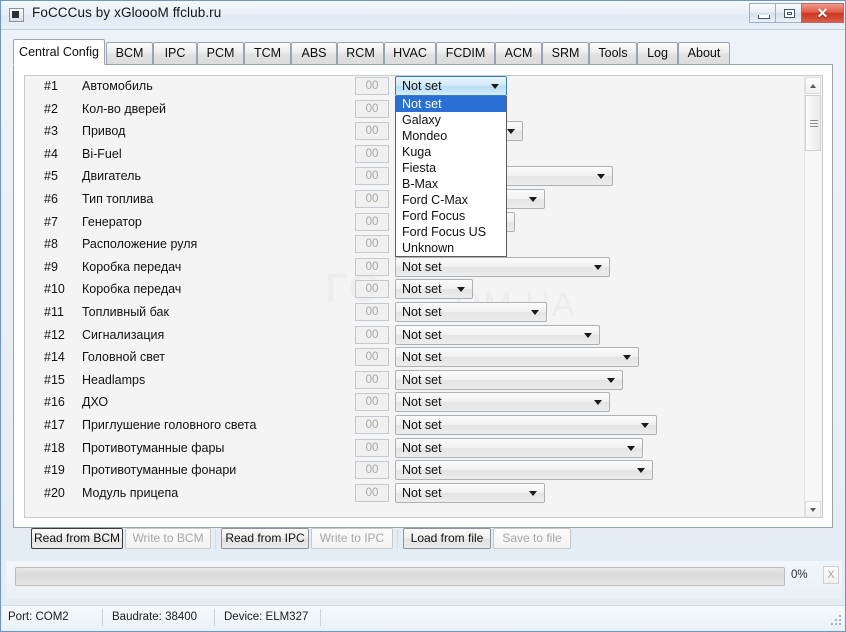 The width and height of the screenshot is (846, 632). What do you see at coordinates (51, 221) in the screenshot?
I see `config-row-number: #7` at bounding box center [51, 221].